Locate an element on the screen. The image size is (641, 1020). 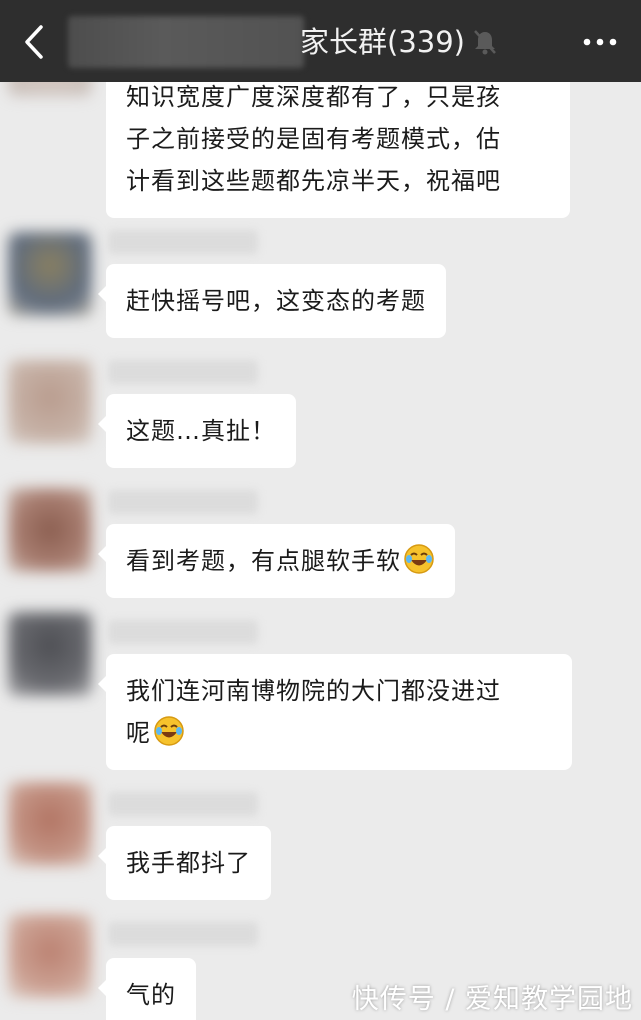
bell-muted-icon is located at coordinates (485, 42).